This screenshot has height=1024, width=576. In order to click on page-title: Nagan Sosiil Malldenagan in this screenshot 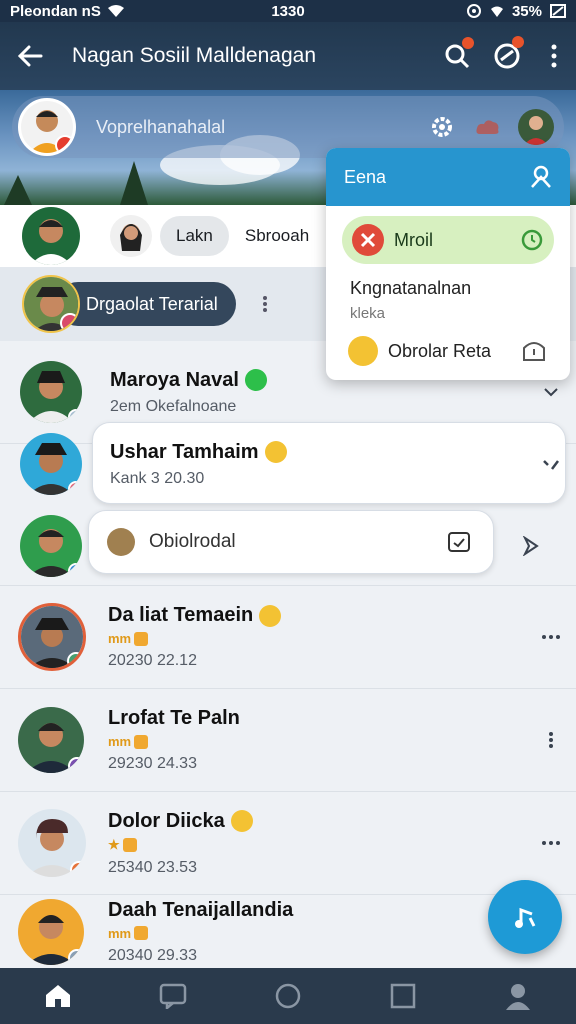, I will do `click(194, 55)`.